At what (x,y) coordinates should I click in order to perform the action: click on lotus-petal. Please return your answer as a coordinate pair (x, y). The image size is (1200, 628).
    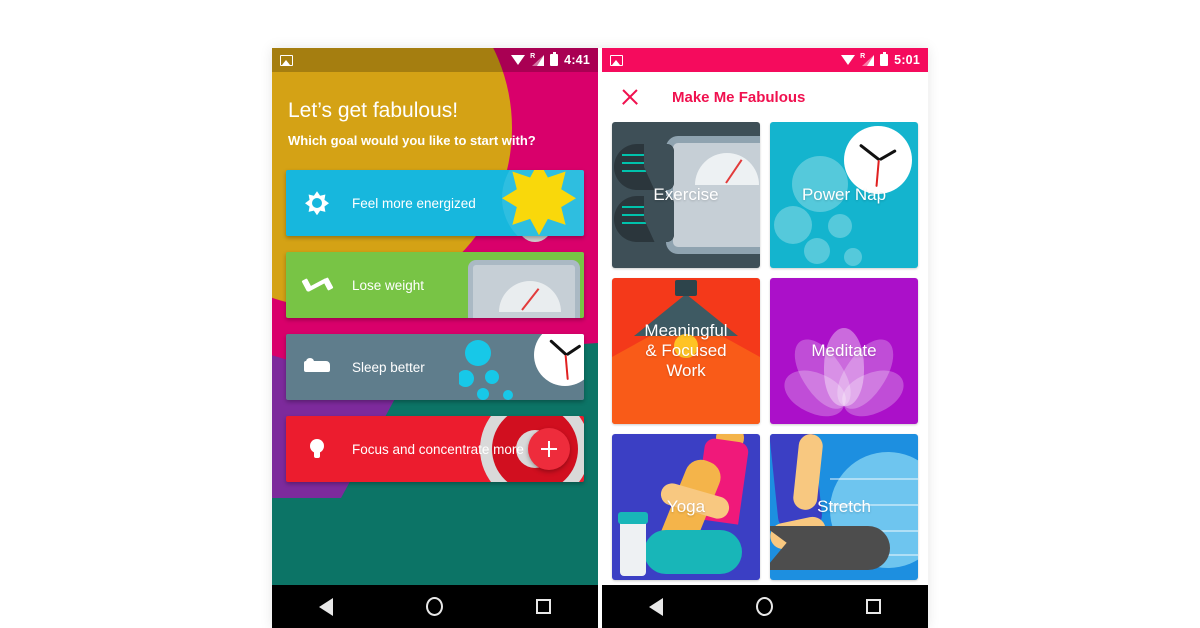
    Looking at the image, I should click on (844, 367).